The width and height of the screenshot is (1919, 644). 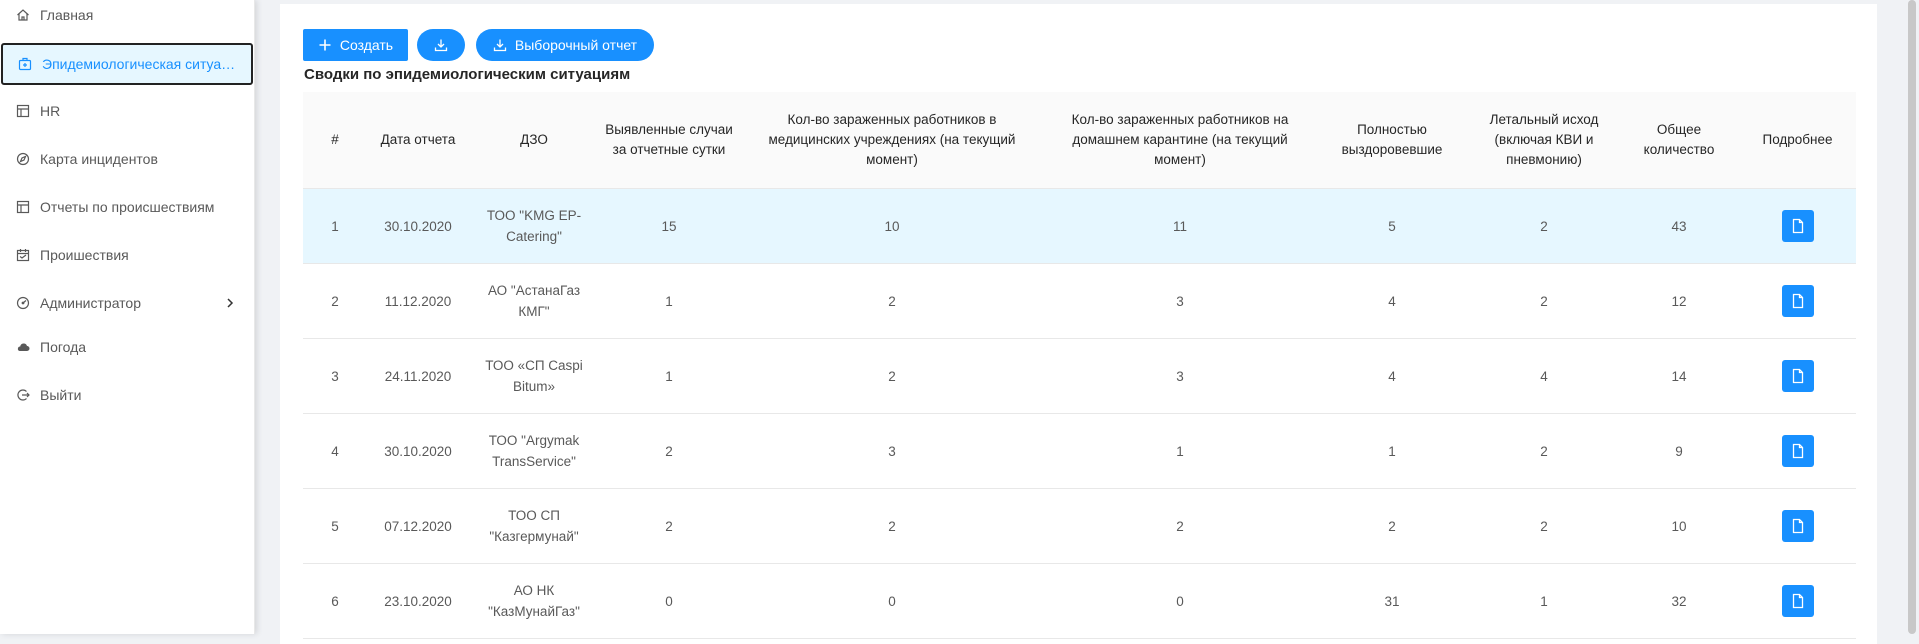 What do you see at coordinates (418, 601) in the screenshot?
I see `cell-report-date: 23.10.2020` at bounding box center [418, 601].